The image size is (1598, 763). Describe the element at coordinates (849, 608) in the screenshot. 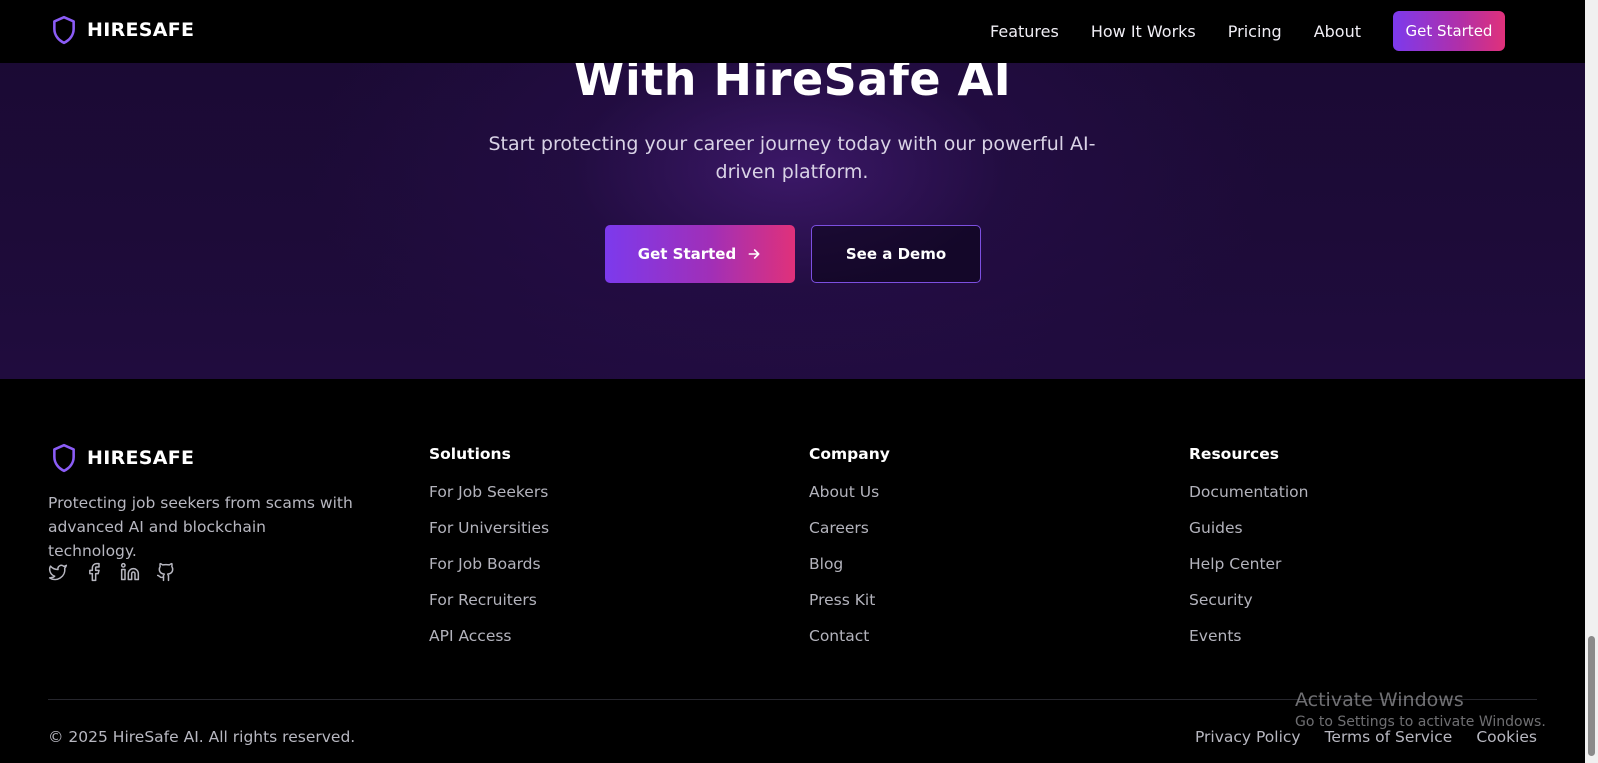

I see `footer-link-press-kit: Press Kit` at that location.